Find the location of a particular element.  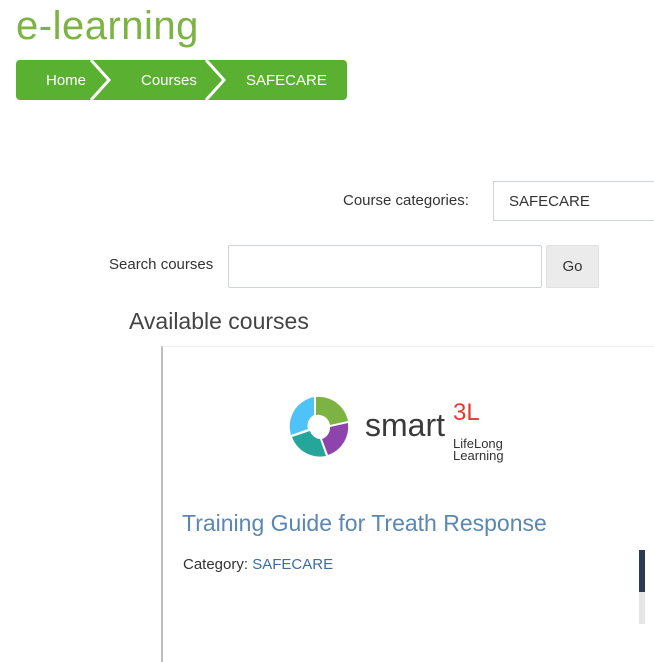

course-logo: smart 3L LifeLong Learning is located at coordinates (402, 427).